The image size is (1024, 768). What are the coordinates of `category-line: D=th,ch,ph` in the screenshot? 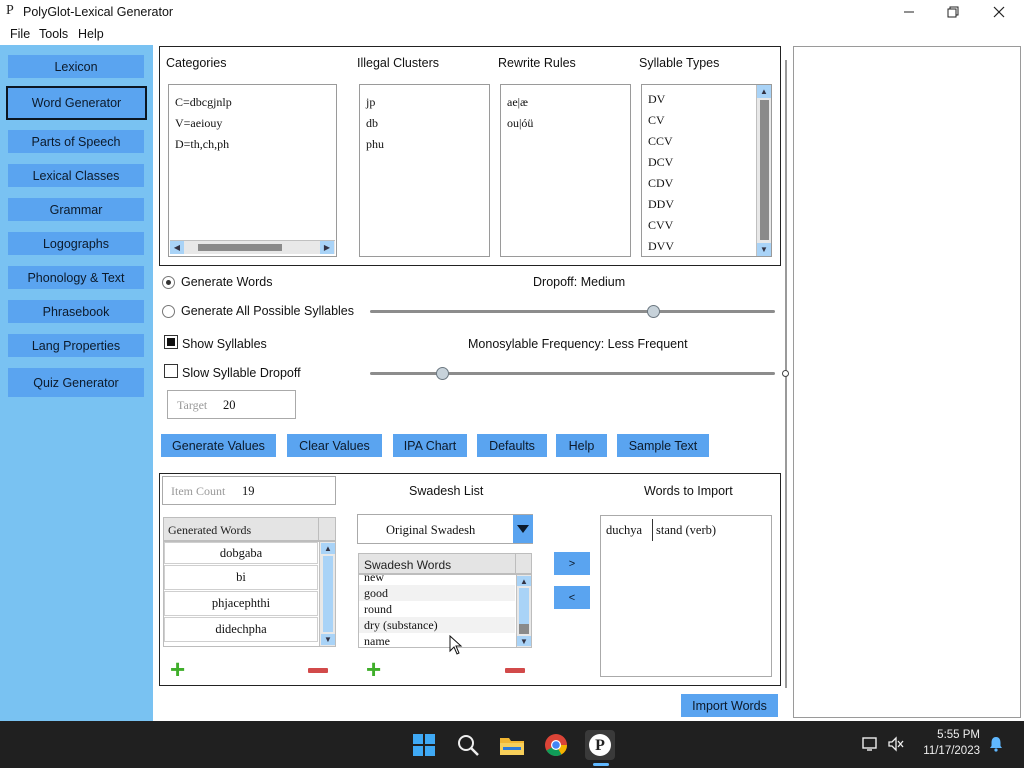 It's located at (202, 144).